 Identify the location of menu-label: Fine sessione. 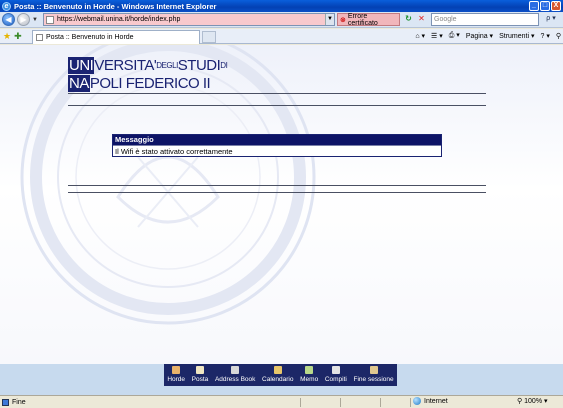
(373, 379).